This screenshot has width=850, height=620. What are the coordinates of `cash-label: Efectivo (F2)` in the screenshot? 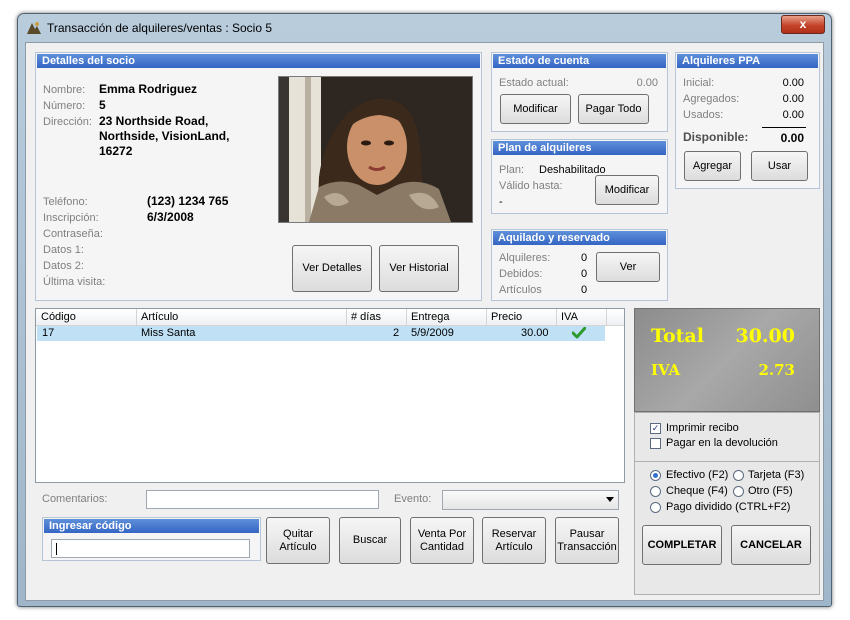 It's located at (697, 475).